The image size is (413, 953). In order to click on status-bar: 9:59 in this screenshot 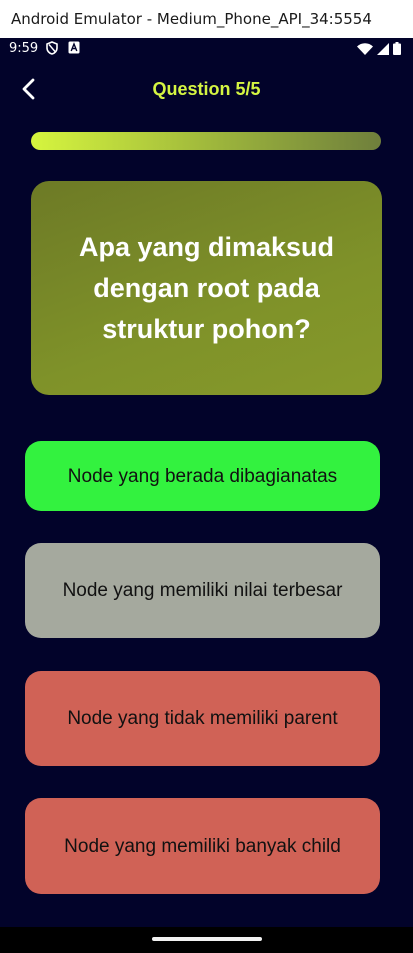, I will do `click(206, 49)`.